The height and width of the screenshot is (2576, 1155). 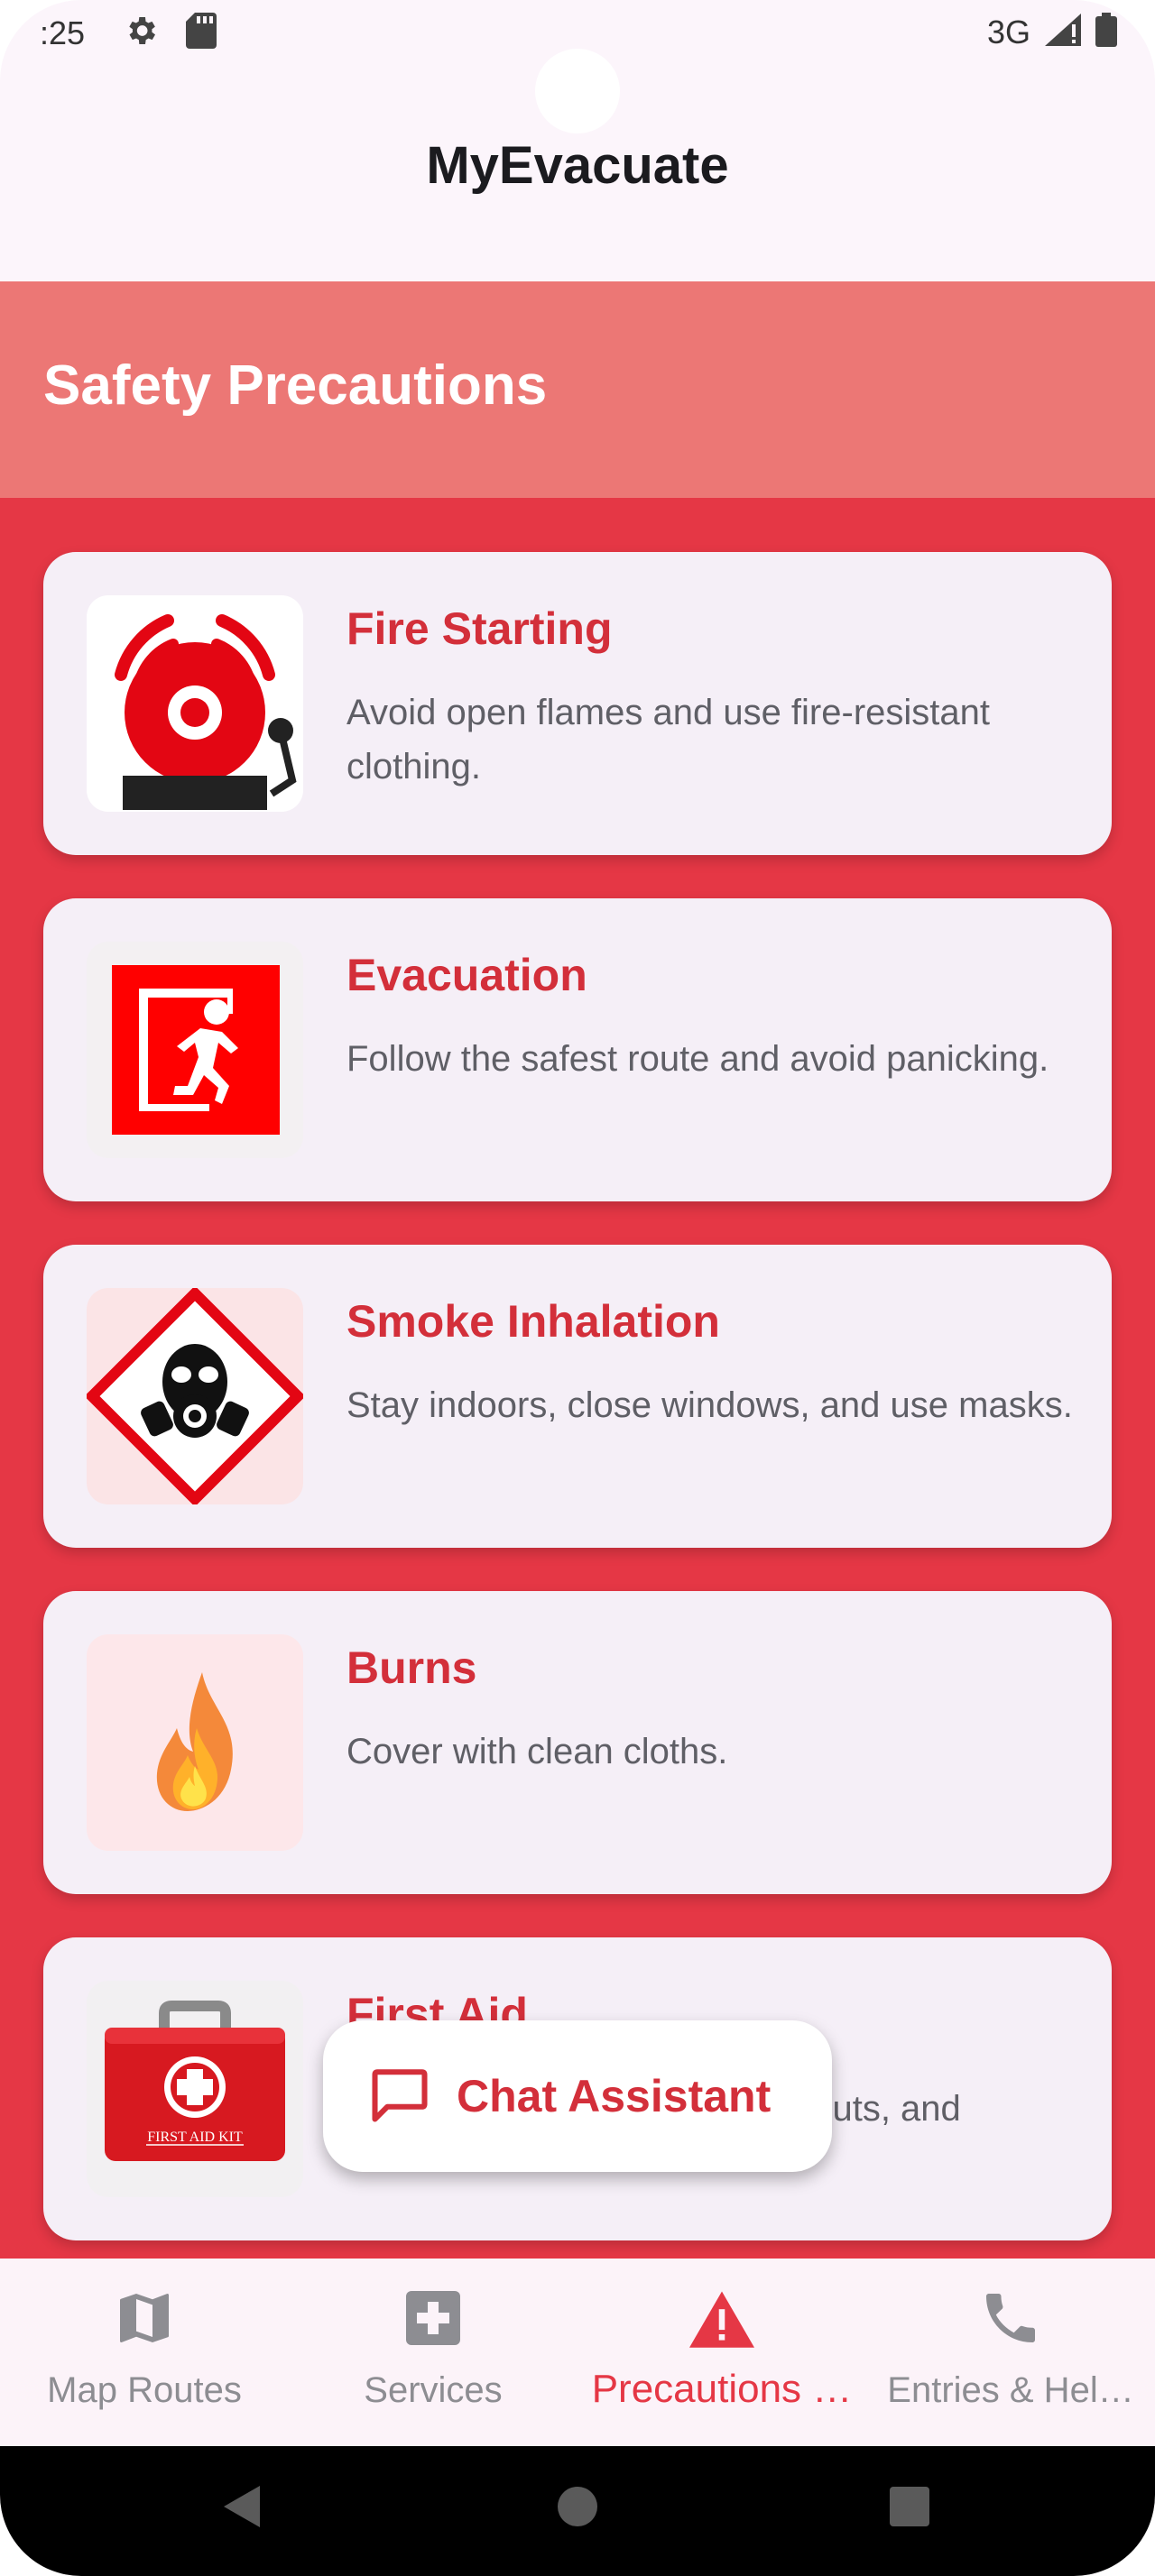 I want to click on sd-card-icon, so click(x=201, y=33).